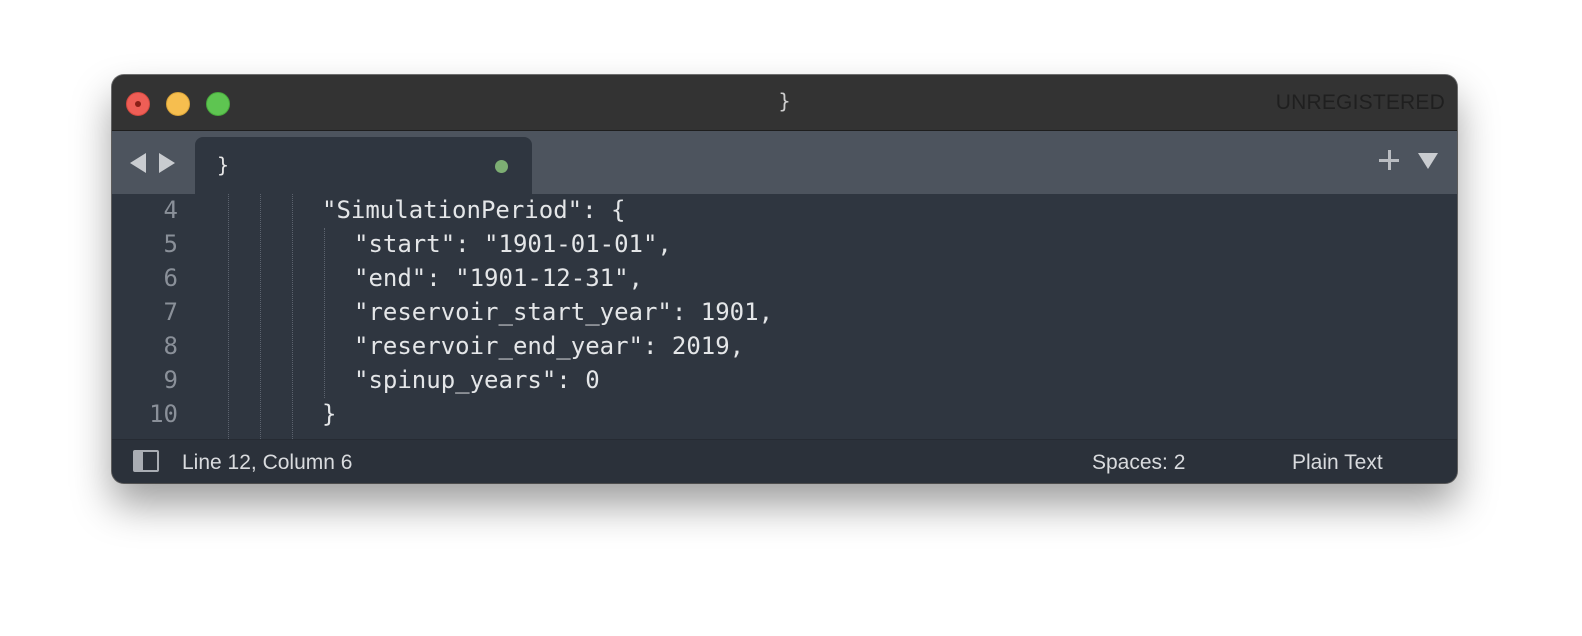 This screenshot has width=1582, height=636. What do you see at coordinates (170, 346) in the screenshot?
I see `line-number: 8` at bounding box center [170, 346].